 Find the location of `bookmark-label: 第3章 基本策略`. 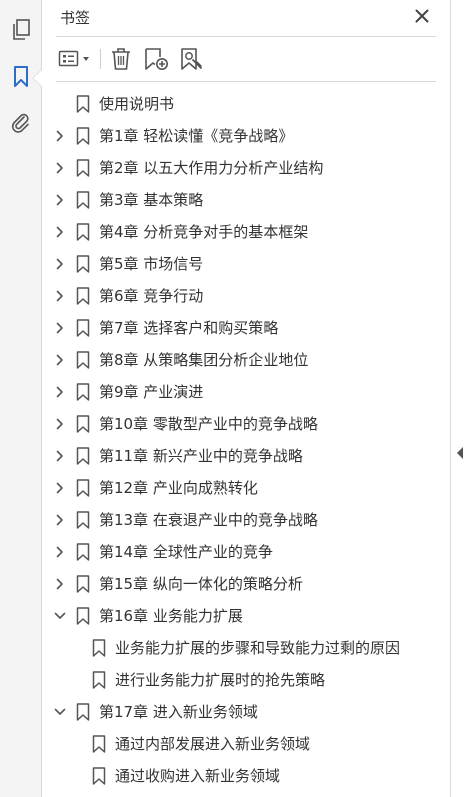

bookmark-label: 第3章 基本策略 is located at coordinates (151, 200).